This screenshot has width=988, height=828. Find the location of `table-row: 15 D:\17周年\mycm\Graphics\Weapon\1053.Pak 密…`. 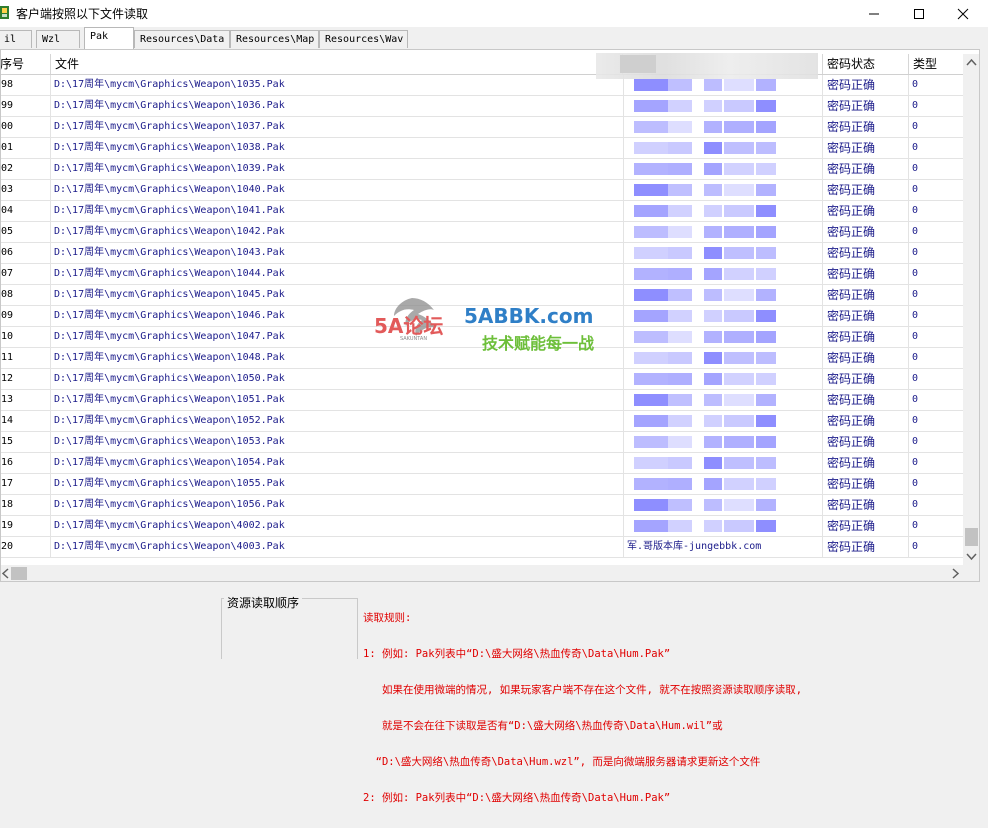

table-row: 15 D:\17周年\mycm\Graphics\Weapon\1053.Pak 密… is located at coordinates (482, 442).